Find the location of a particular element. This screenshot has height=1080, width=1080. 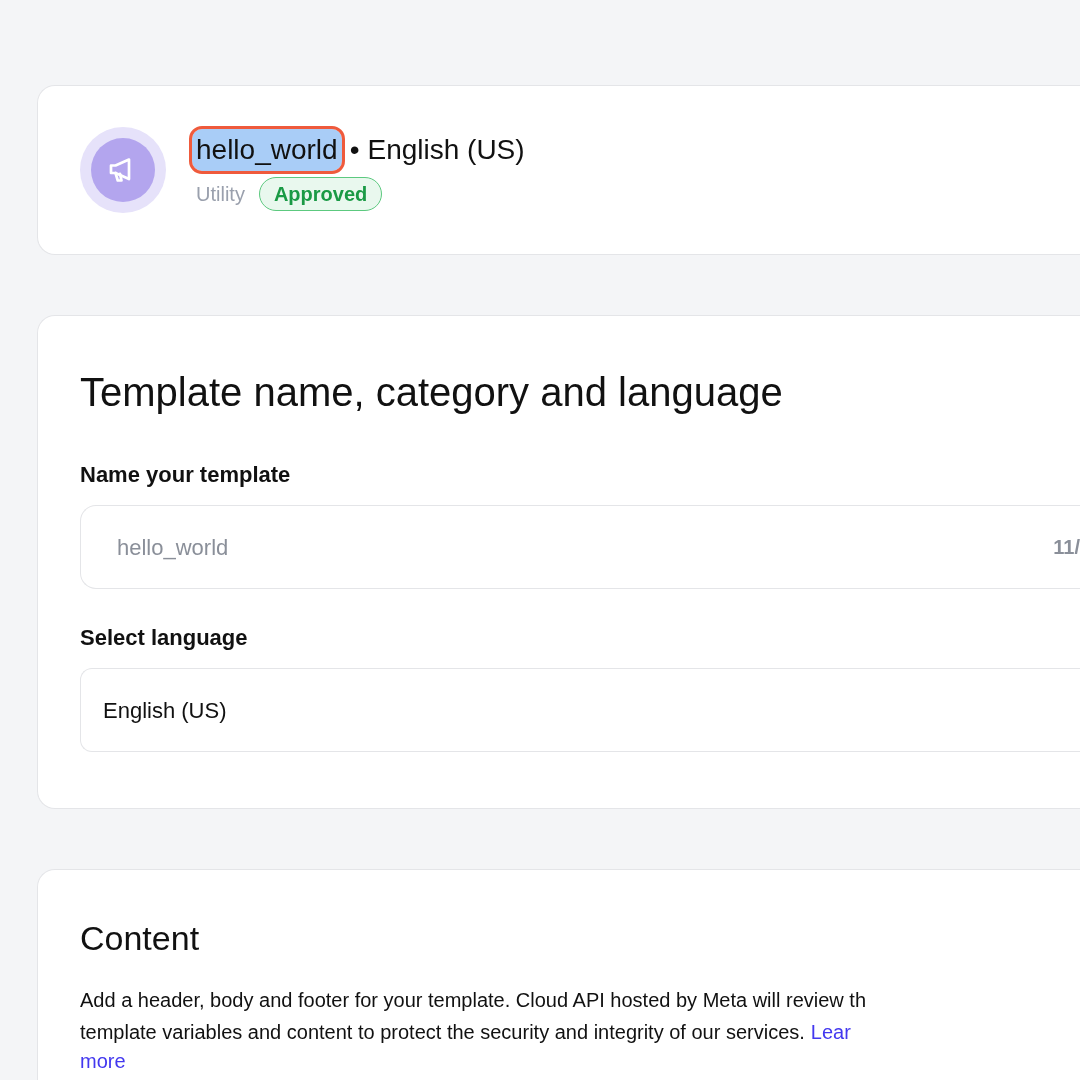

section-title: Template name, category and language is located at coordinates (432, 392).